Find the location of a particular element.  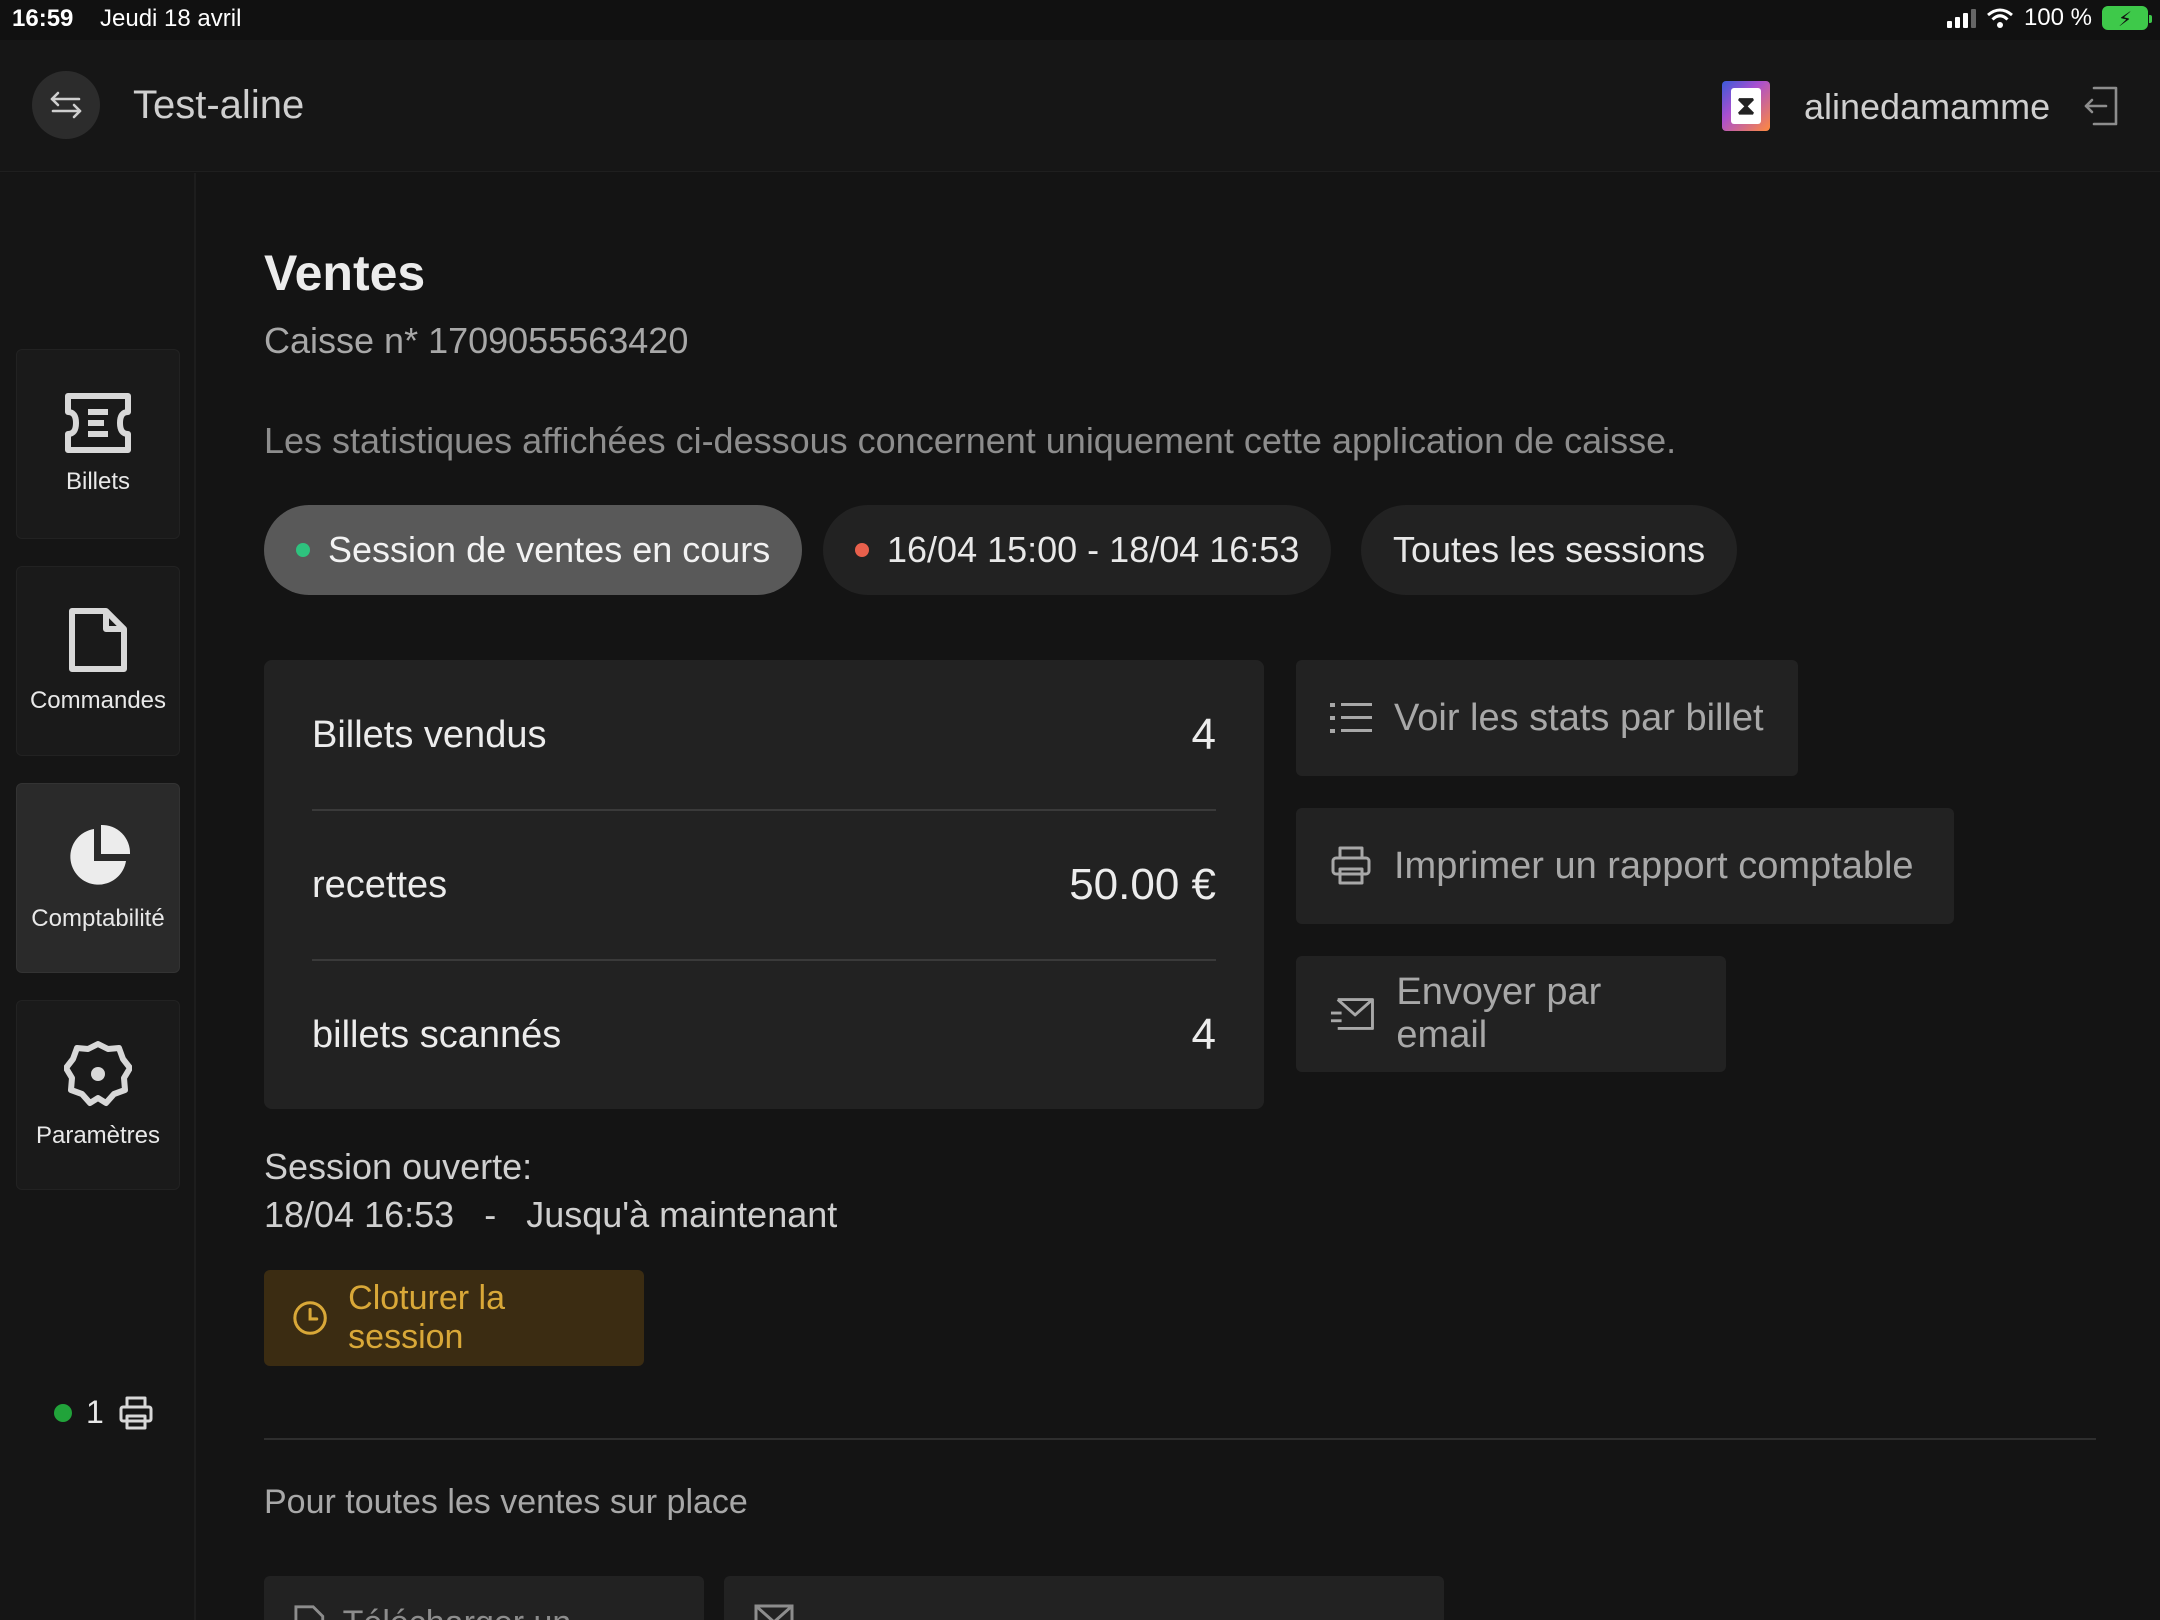

pie-chart-icon is located at coordinates (100, 854).